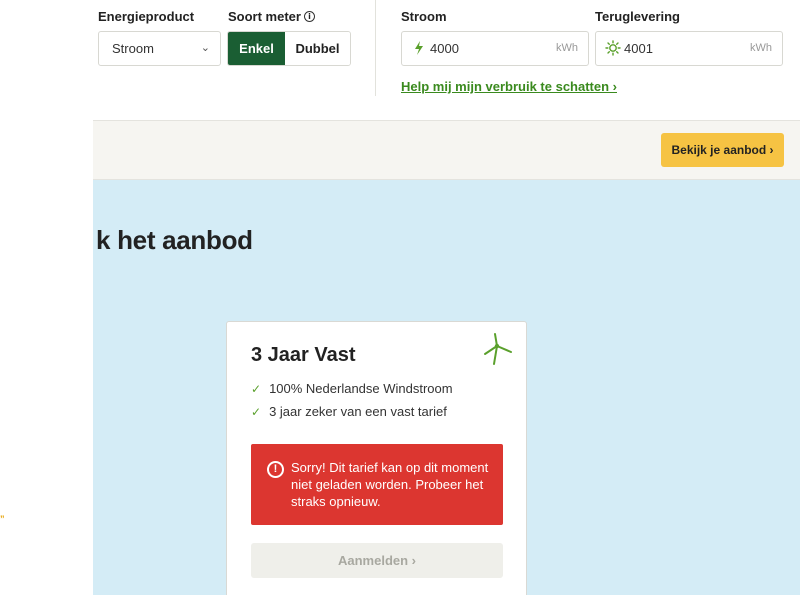 Image resolution: width=800 pixels, height=595 pixels. I want to click on feature-text: 100% Nederlandse Windstroom, so click(361, 388).